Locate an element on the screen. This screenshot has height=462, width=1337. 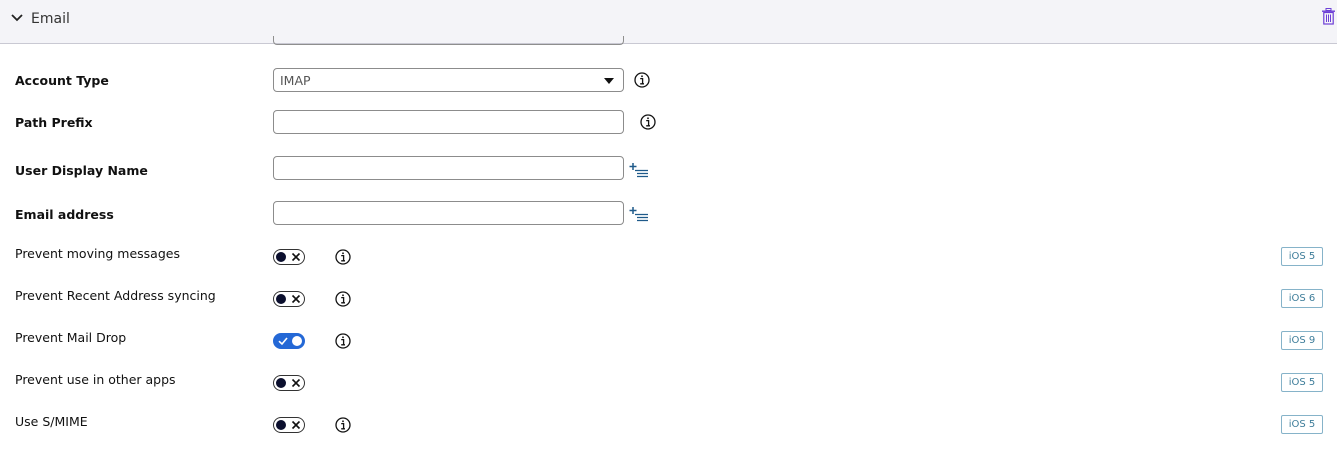
prevent-use-in-other-apps-toggle is located at coordinates (289, 383).